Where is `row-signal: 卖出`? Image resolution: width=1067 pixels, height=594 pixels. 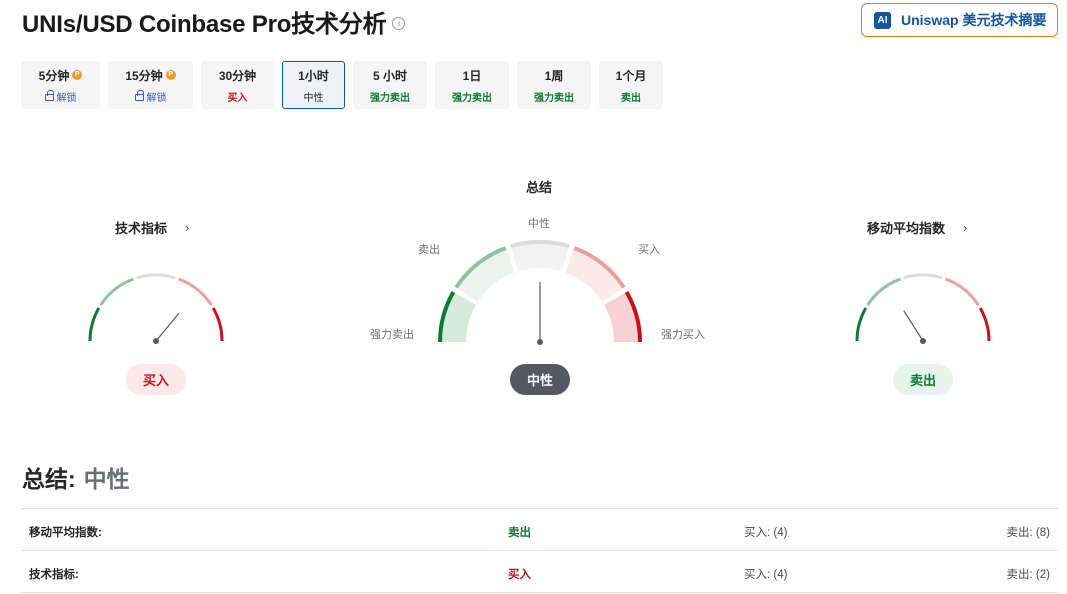 row-signal: 卖出 is located at coordinates (519, 533).